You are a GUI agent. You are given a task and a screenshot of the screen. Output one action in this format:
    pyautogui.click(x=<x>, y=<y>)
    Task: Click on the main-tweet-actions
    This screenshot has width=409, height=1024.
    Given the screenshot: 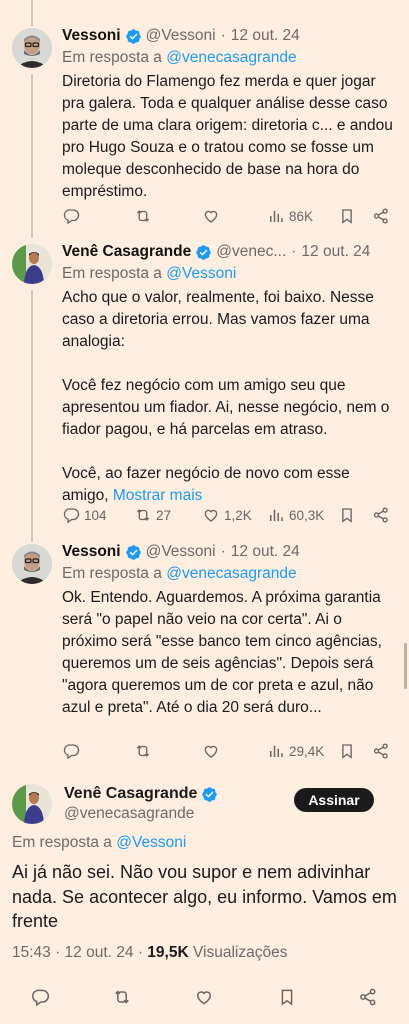 What is the action you would take?
    pyautogui.click(x=204, y=998)
    